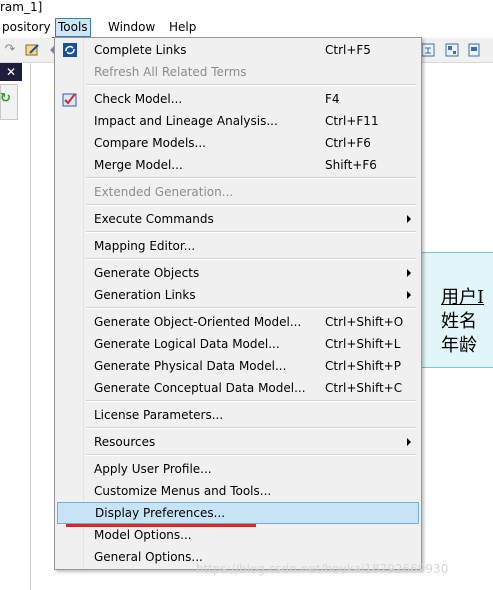  Describe the element at coordinates (364, 322) in the screenshot. I see `menu-item-shortcut: Ctrl+Shift+O` at that location.